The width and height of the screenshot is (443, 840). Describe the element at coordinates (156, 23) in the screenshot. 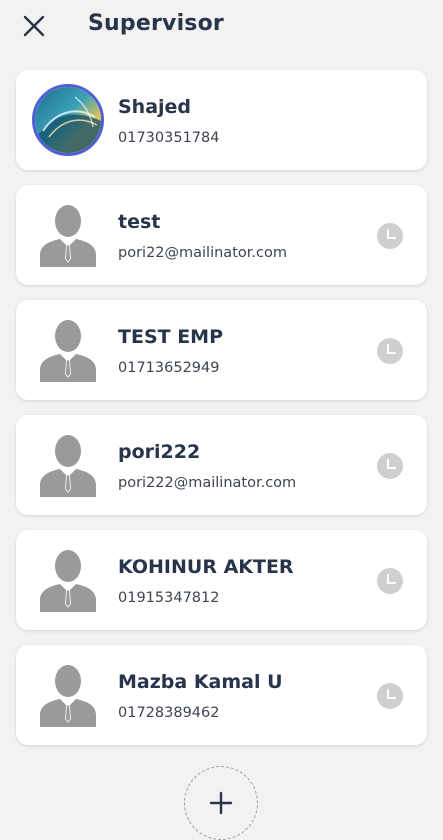

I see `page-title: Supervisor` at that location.